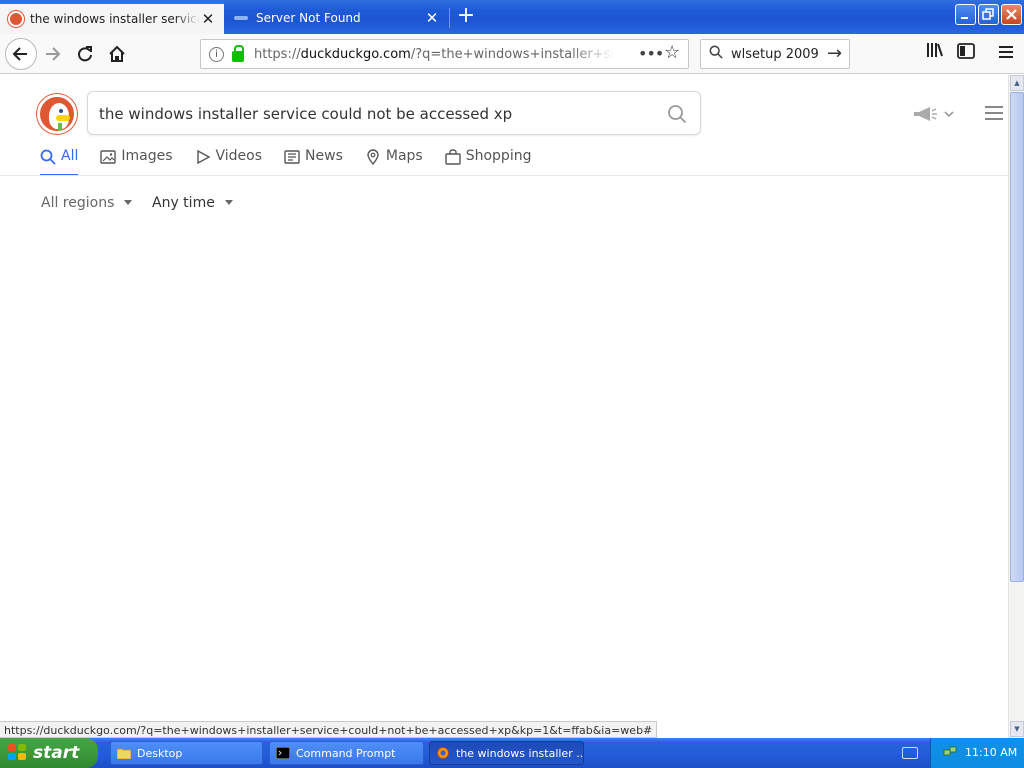 Image resolution: width=1024 pixels, height=768 pixels. I want to click on tab-images: Images, so click(136, 162).